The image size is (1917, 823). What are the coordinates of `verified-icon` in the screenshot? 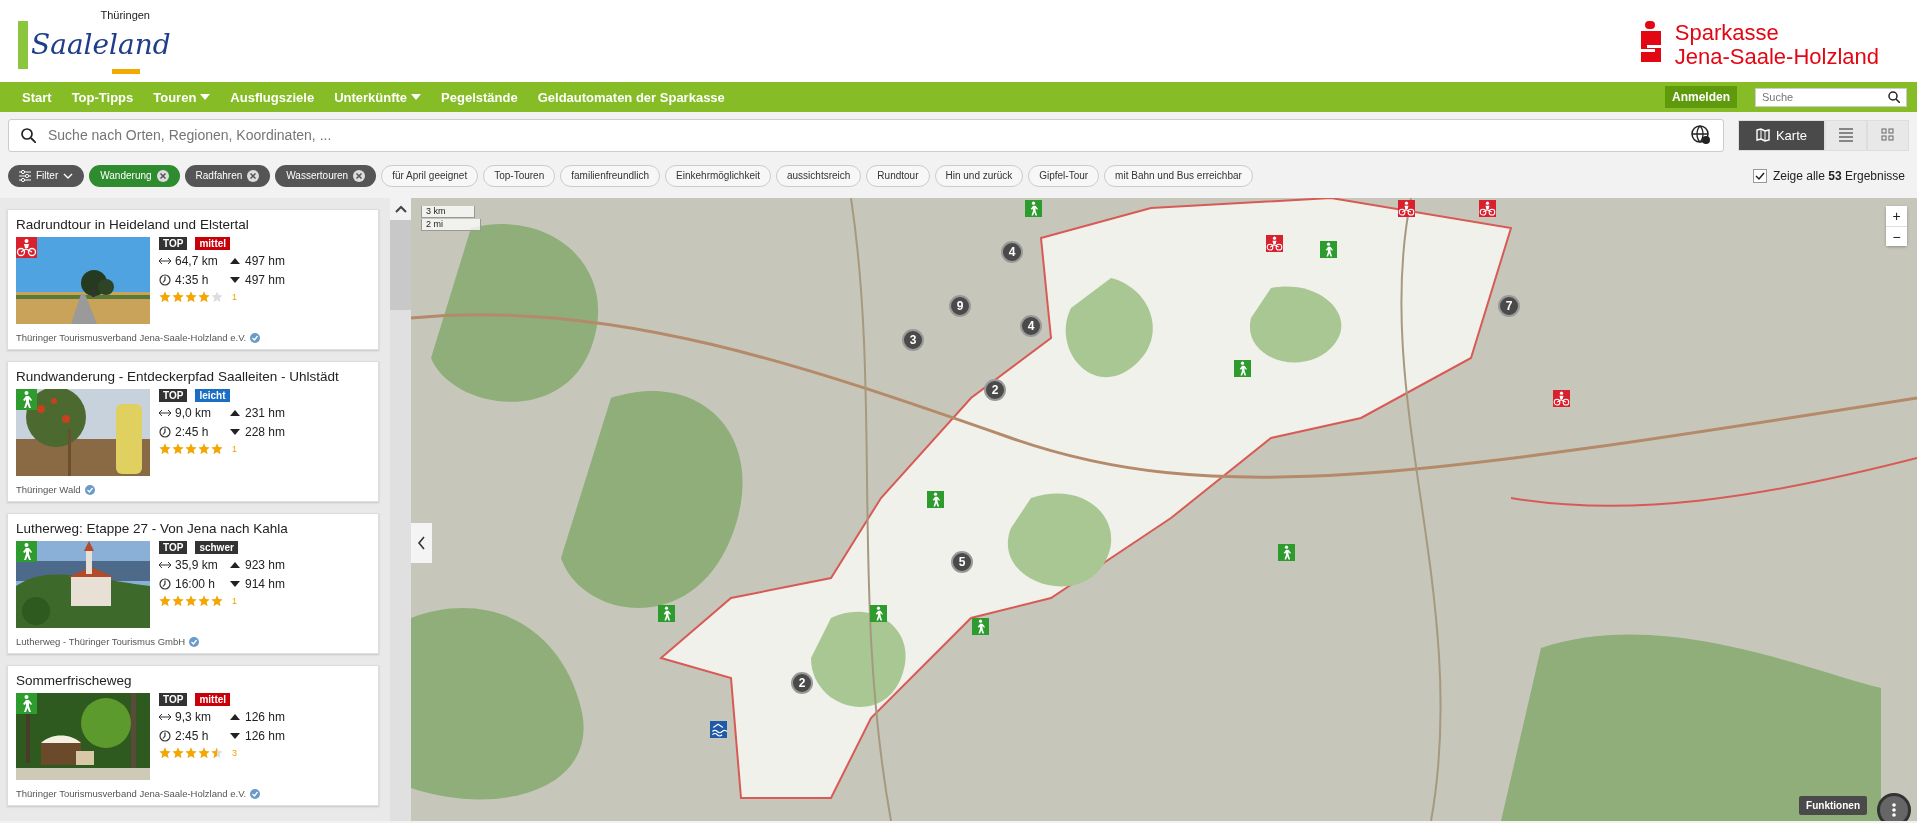 It's located at (255, 793).